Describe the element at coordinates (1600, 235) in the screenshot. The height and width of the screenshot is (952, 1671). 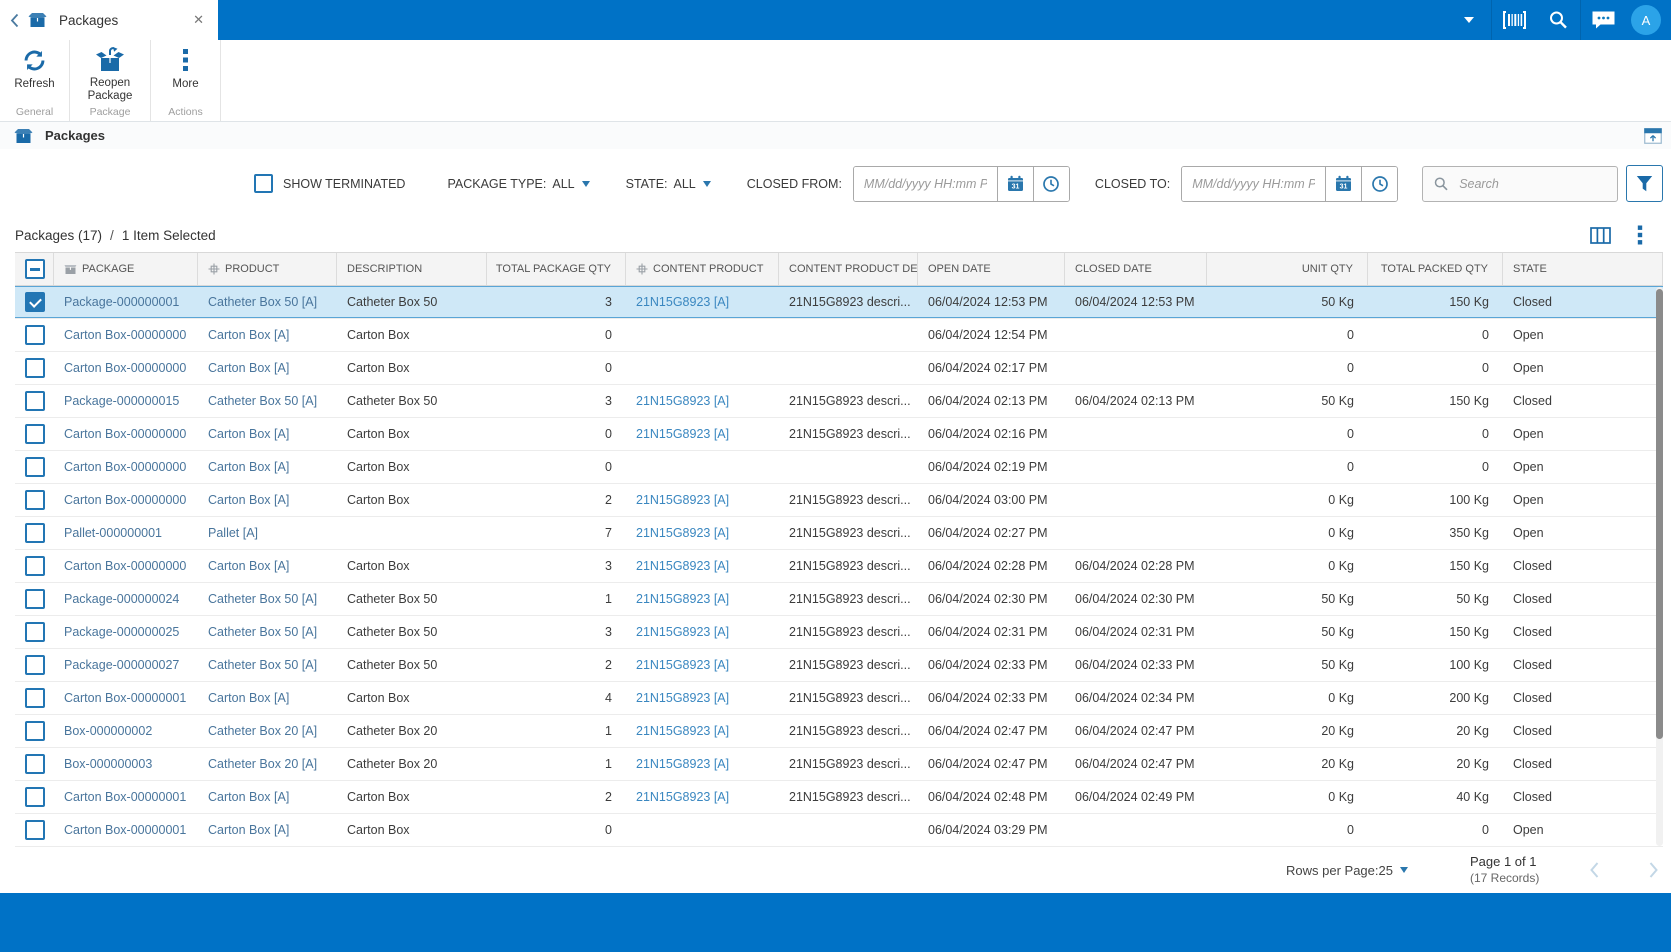
I see `column-chooser-button` at that location.